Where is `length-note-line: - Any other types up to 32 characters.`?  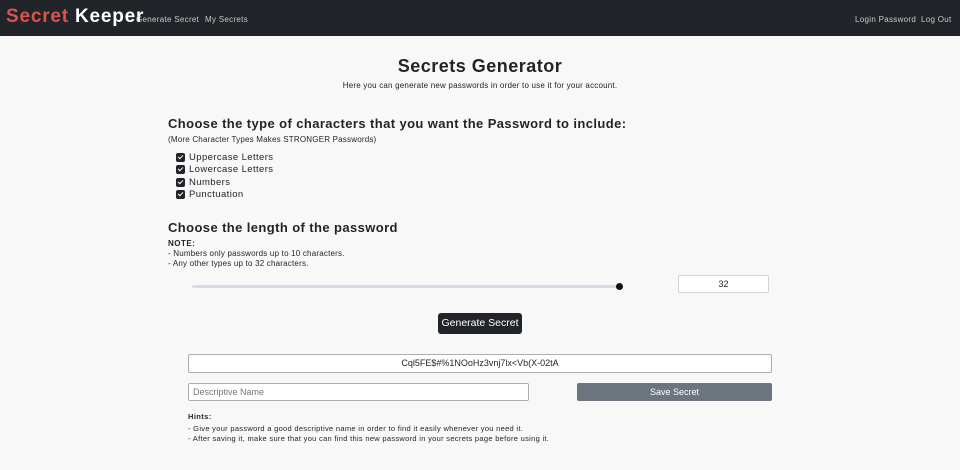 length-note-line: - Any other types up to 32 characters. is located at coordinates (238, 263).